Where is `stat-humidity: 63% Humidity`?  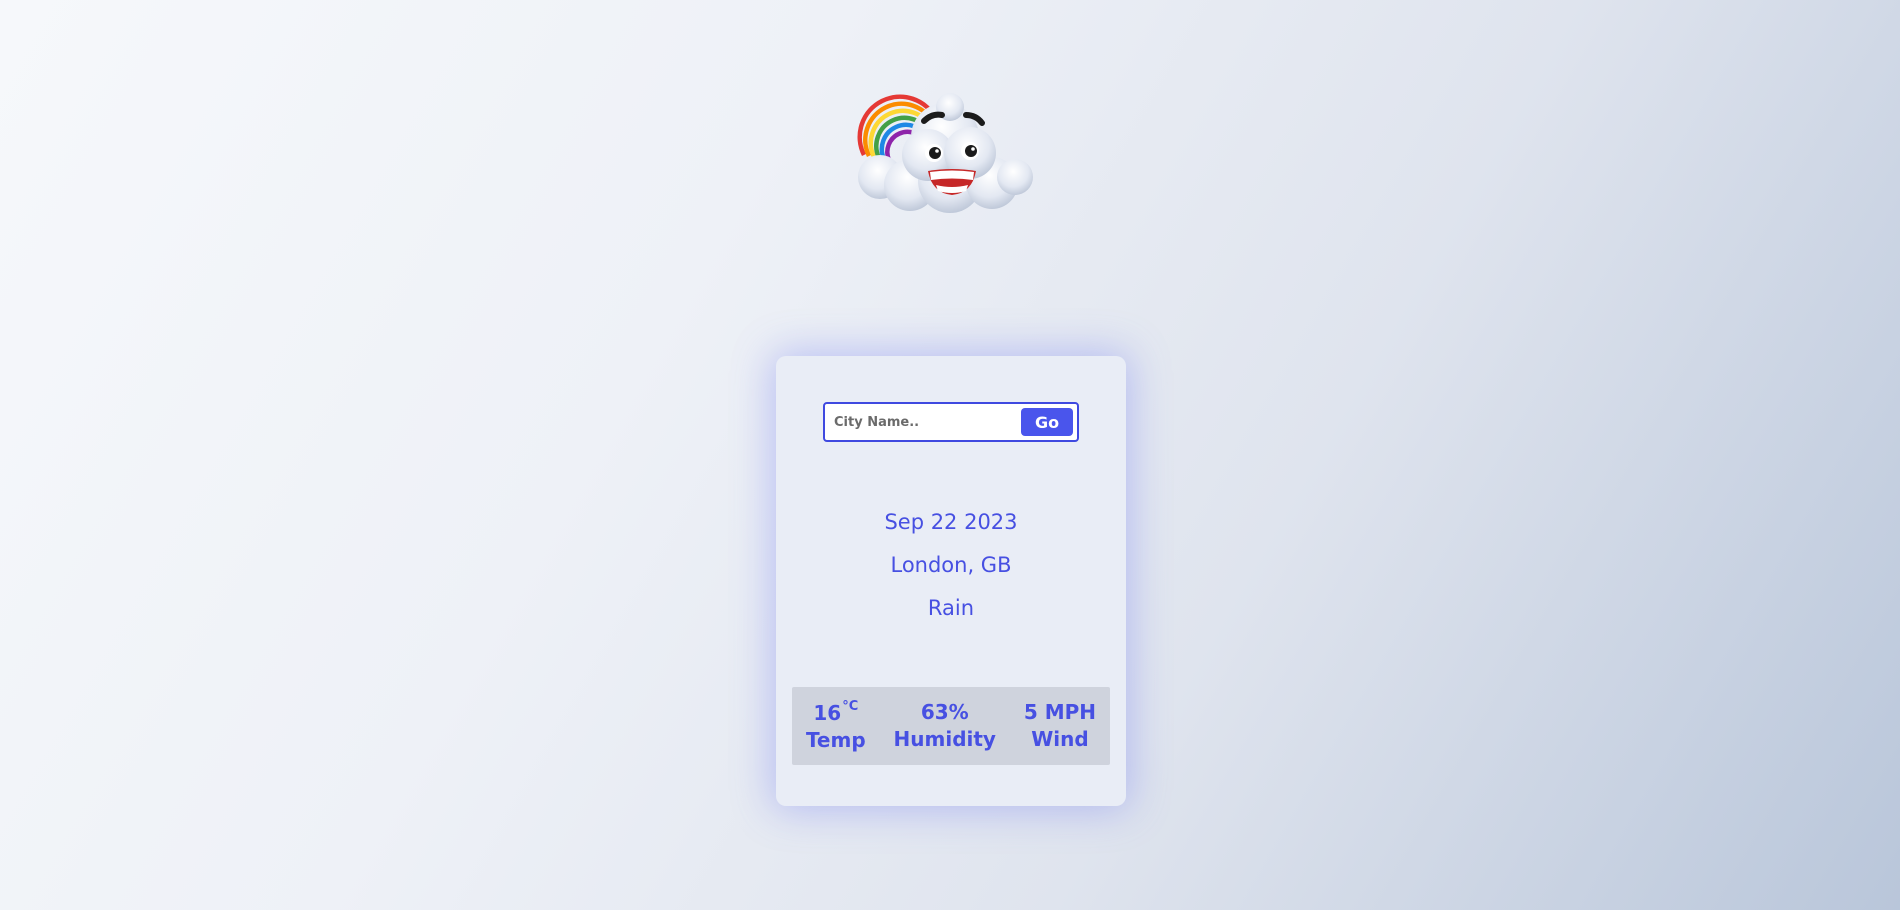
stat-humidity: 63% Humidity is located at coordinates (945, 726).